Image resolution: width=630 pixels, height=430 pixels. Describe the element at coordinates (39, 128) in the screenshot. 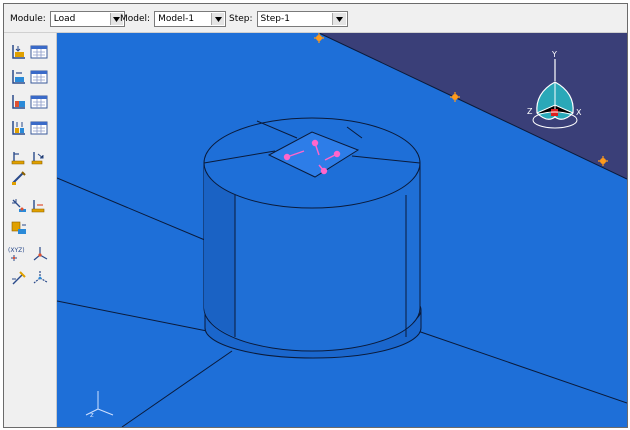

I see `load-case-manager-icon` at that location.